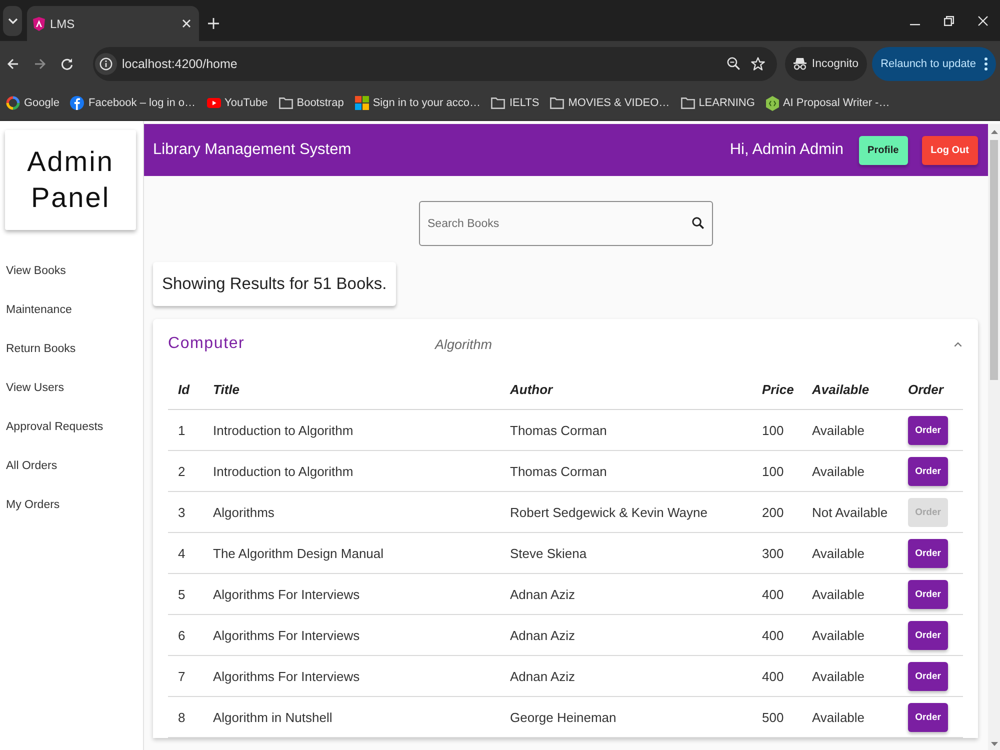 The width and height of the screenshot is (1000, 750). I want to click on back-arrow-icon, so click(13, 64).